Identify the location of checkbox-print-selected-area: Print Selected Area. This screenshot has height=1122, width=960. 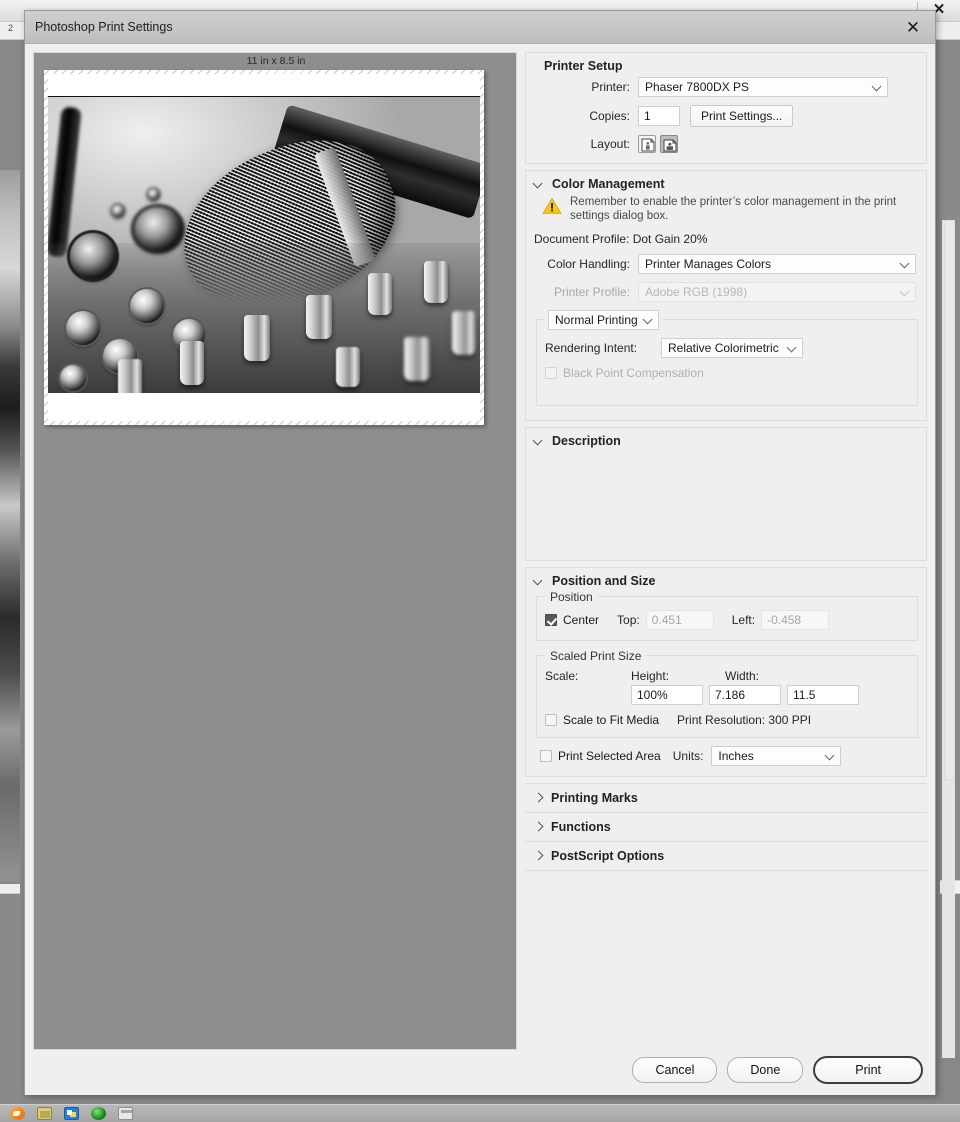
(600, 756).